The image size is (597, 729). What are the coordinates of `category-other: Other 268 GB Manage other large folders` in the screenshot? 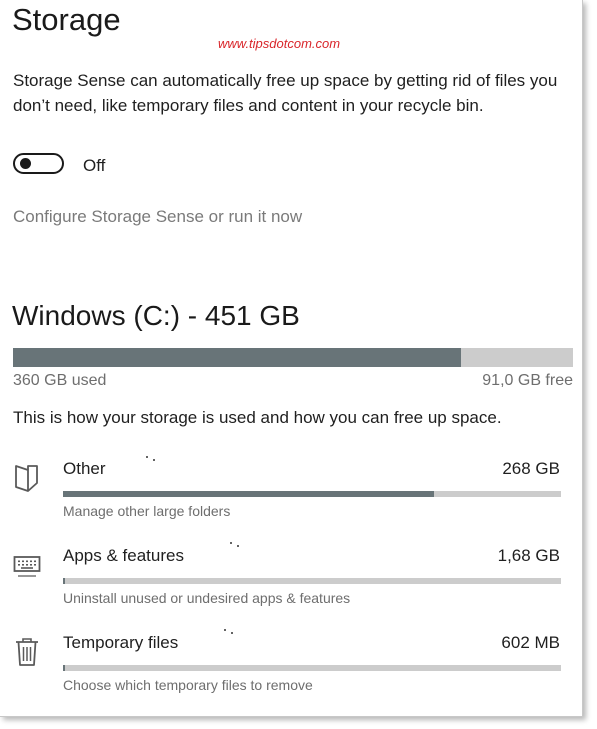 It's located at (291, 492).